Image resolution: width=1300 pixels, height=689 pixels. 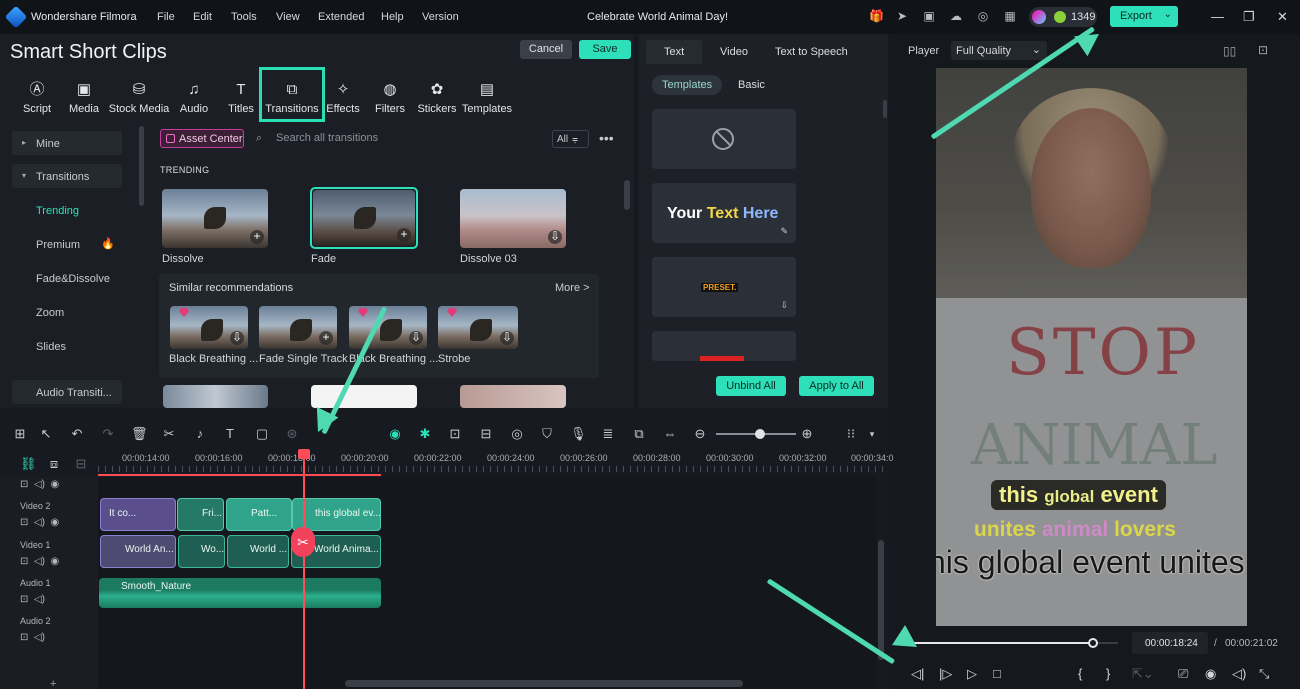 What do you see at coordinates (836, 386) in the screenshot?
I see `apply-to-all-button: Apply to All` at bounding box center [836, 386].